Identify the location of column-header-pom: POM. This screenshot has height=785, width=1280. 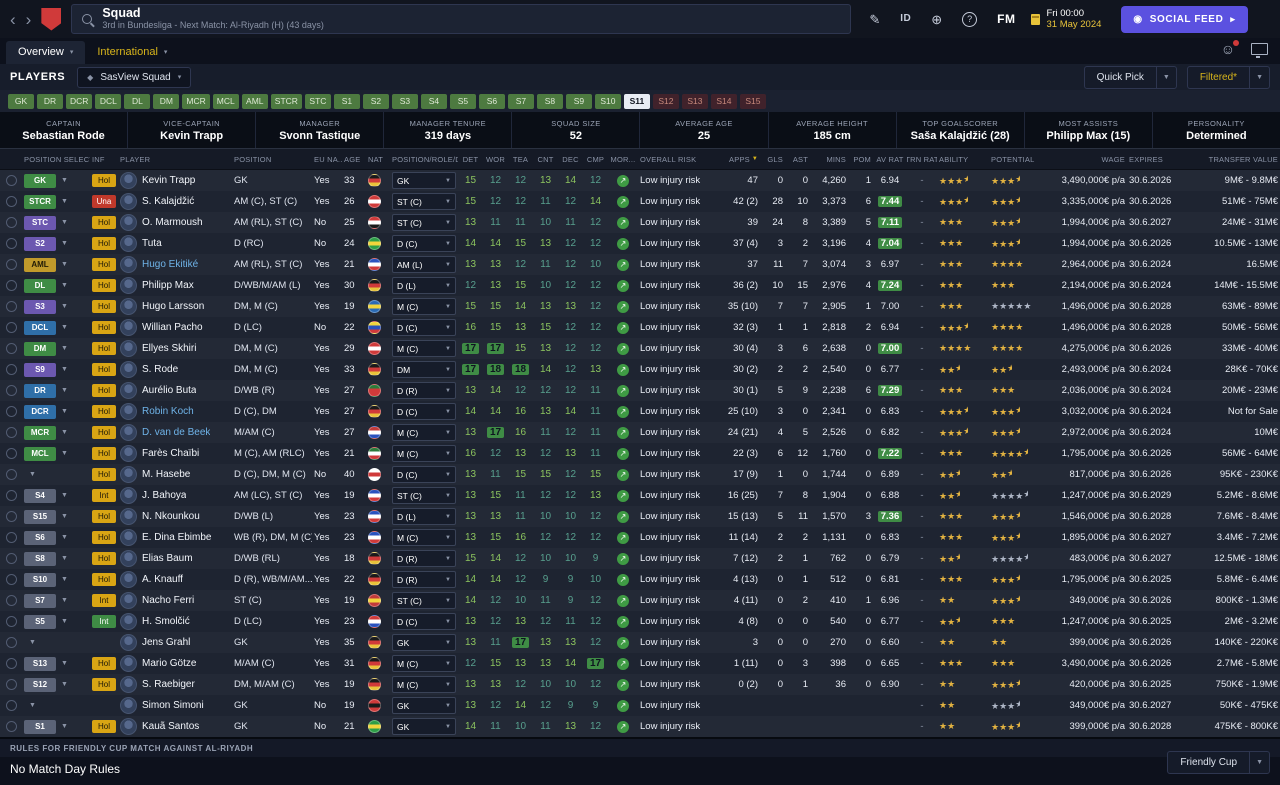
(860, 159).